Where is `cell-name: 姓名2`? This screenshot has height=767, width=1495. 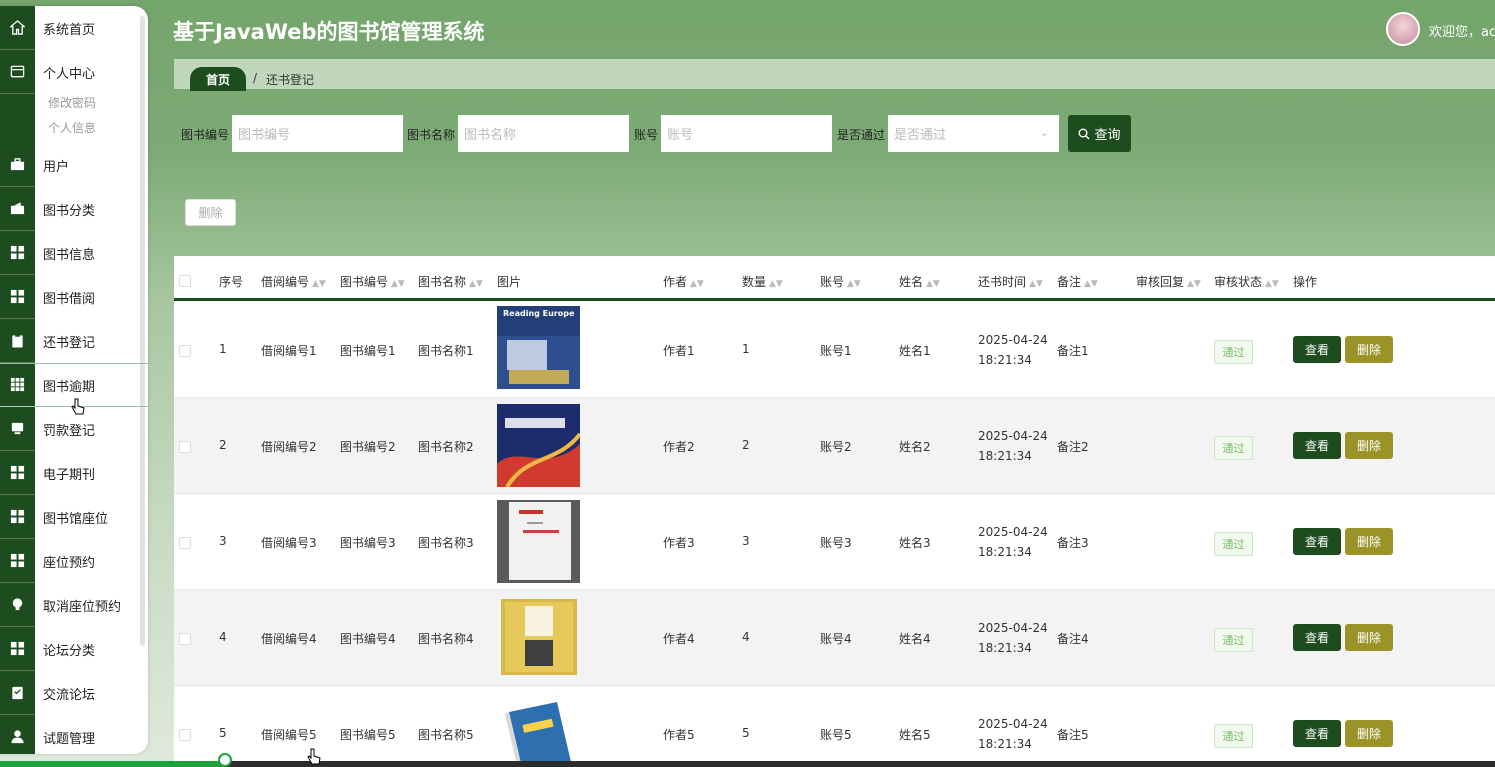 cell-name: 姓名2 is located at coordinates (915, 447).